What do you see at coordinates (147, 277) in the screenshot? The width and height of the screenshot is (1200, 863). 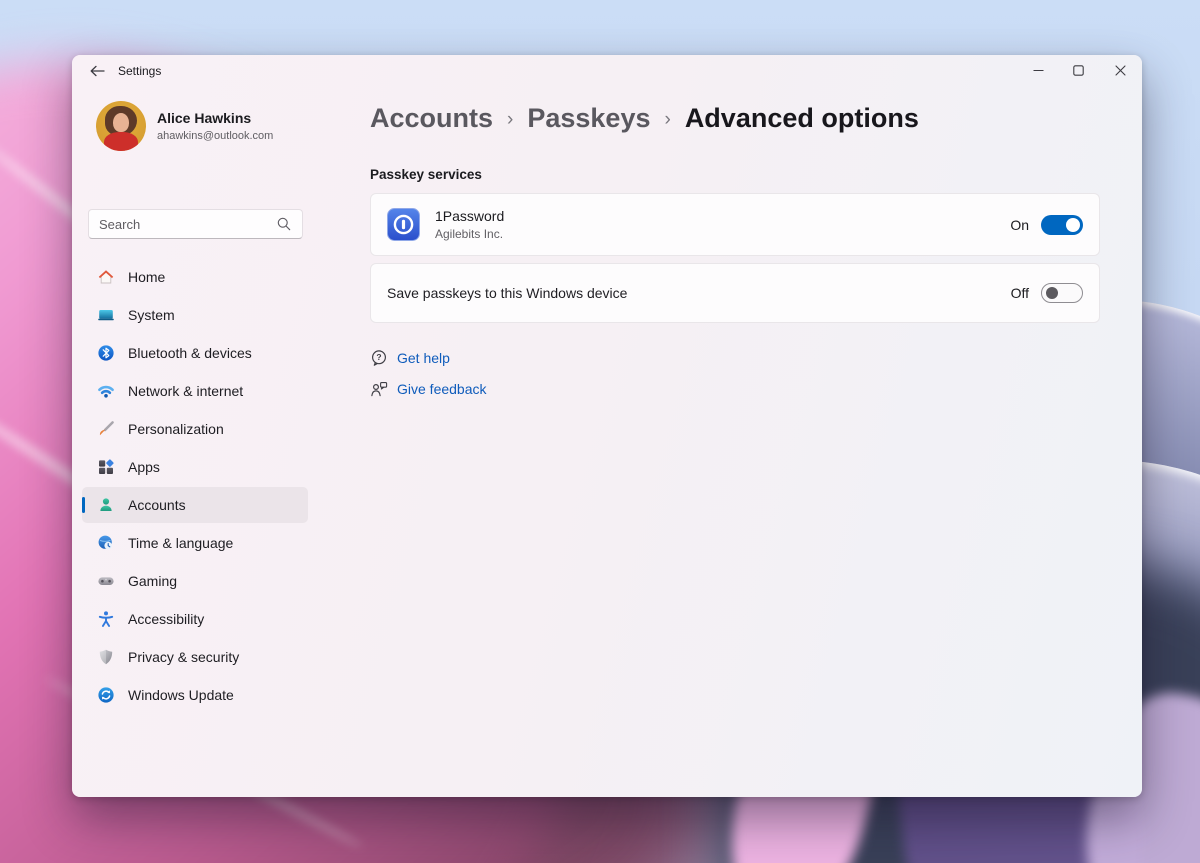 I see `sidebar-item-label: Home` at bounding box center [147, 277].